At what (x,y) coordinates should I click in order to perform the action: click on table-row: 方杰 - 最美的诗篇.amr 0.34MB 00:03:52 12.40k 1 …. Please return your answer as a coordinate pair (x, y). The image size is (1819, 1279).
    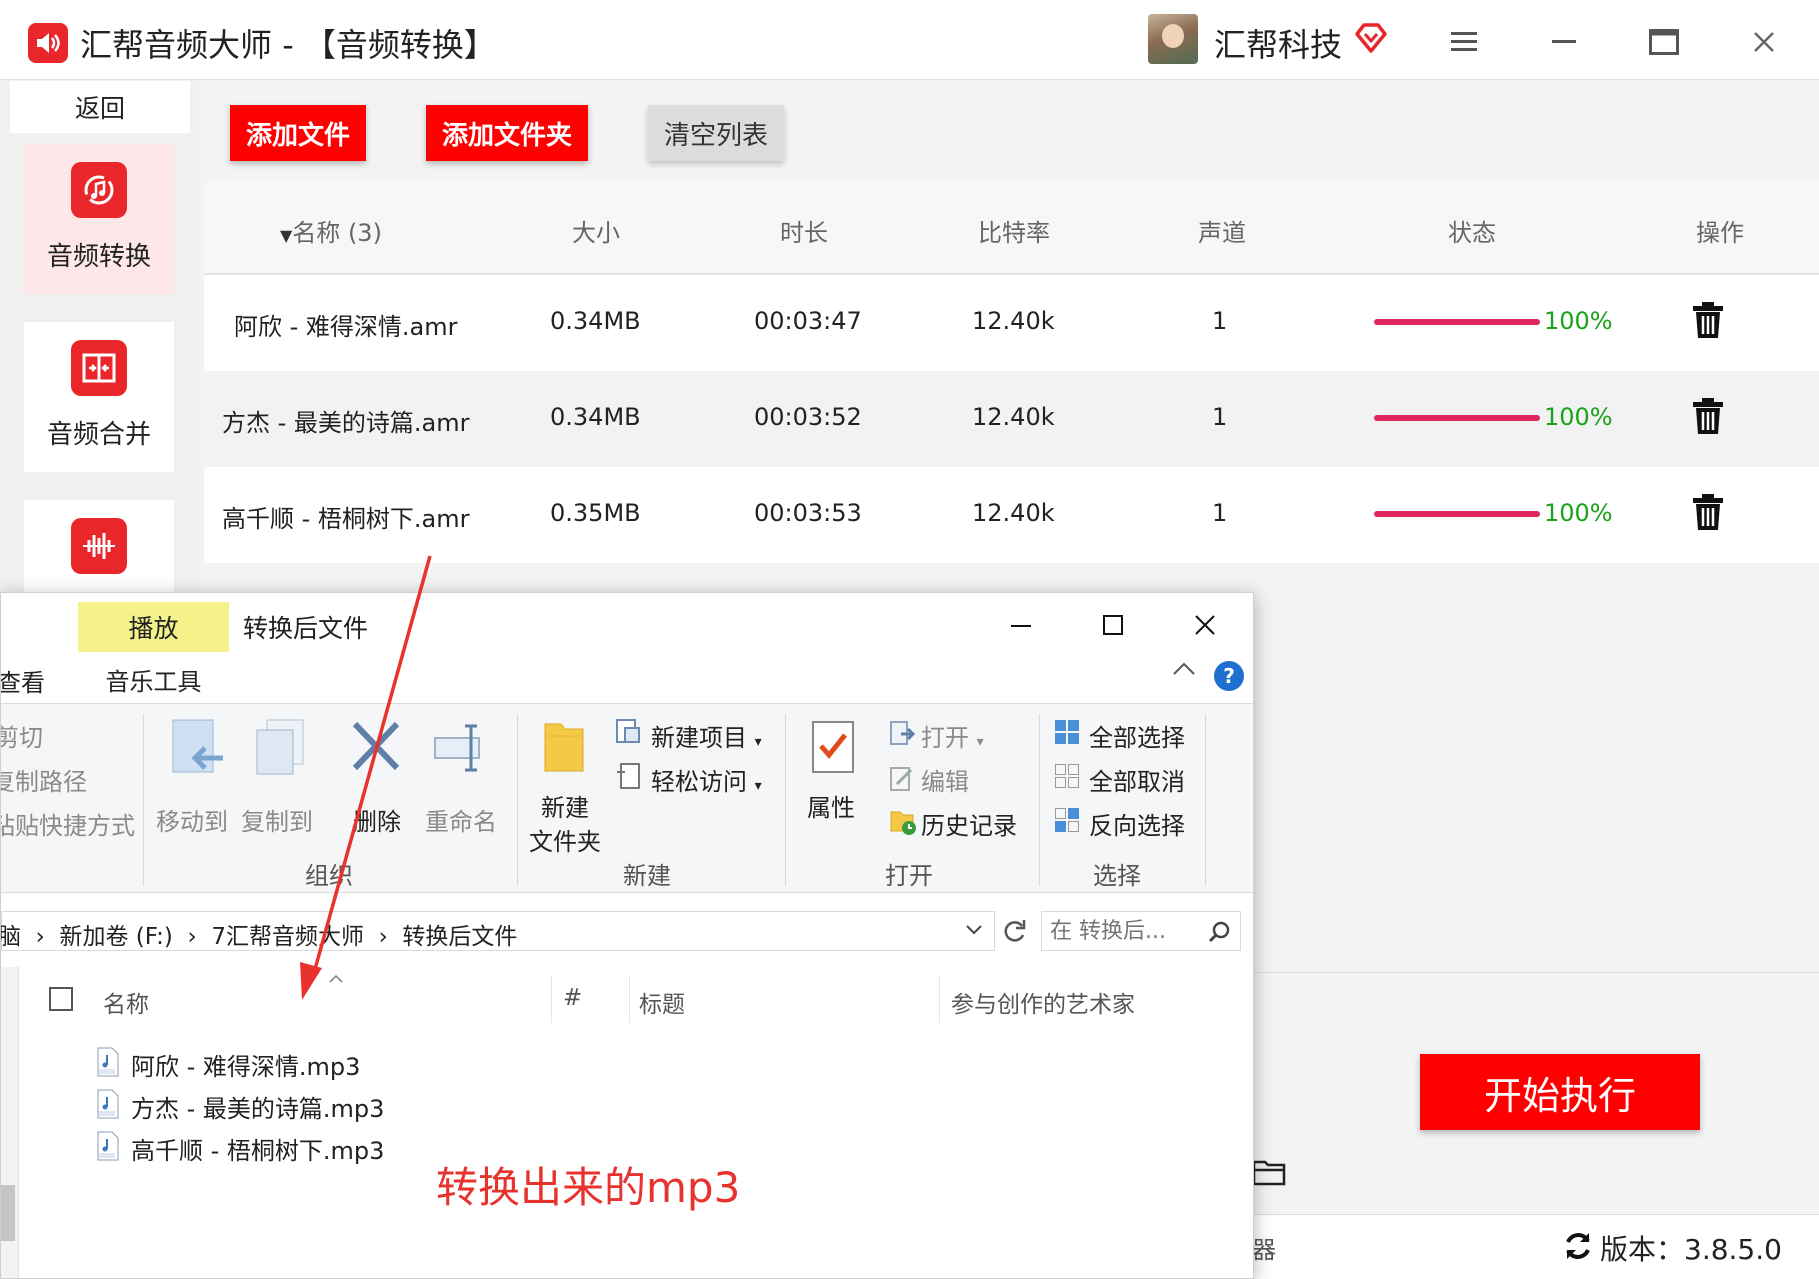
    Looking at the image, I should click on (1011, 419).